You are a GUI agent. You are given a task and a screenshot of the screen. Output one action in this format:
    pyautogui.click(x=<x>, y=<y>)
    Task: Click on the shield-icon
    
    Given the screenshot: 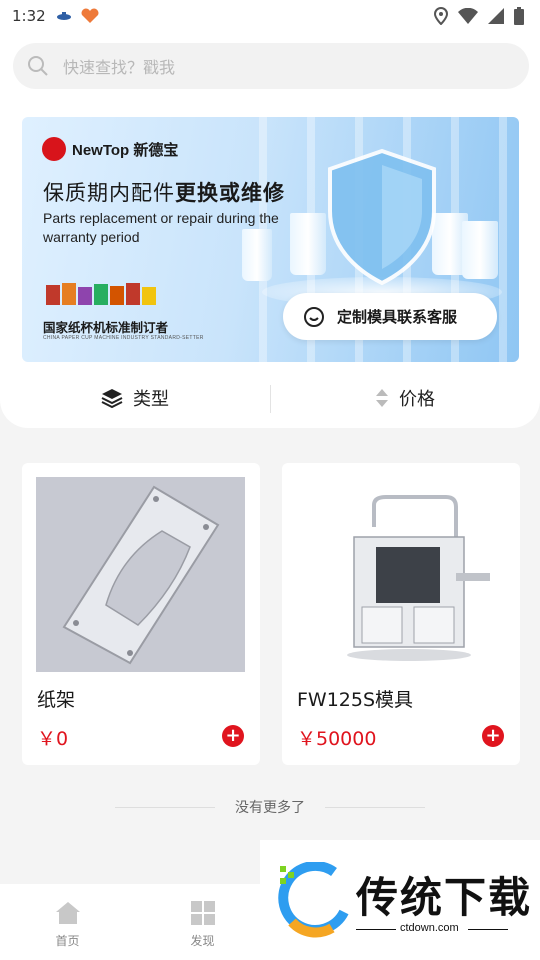 What is the action you would take?
    pyautogui.click(x=382, y=217)
    